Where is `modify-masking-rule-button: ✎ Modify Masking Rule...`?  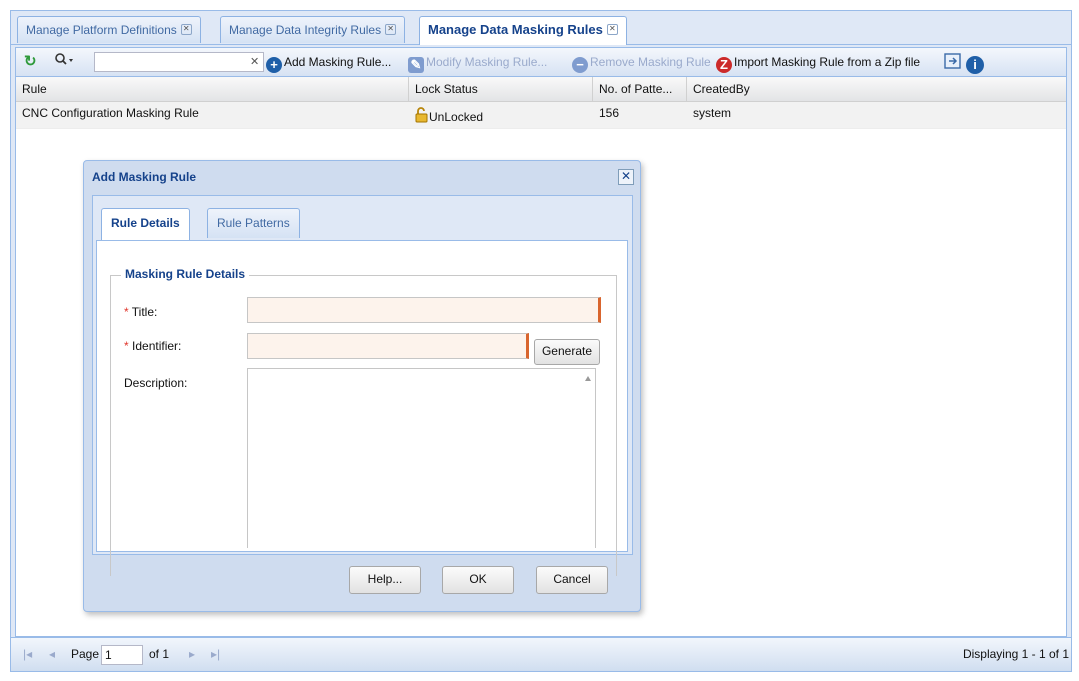
modify-masking-rule-button: ✎ Modify Masking Rule... is located at coordinates (478, 62).